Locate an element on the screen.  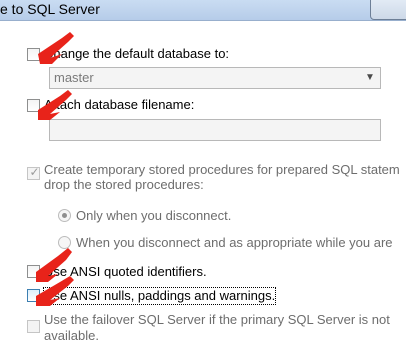
attach-db-checkbox is located at coordinates (33, 105).